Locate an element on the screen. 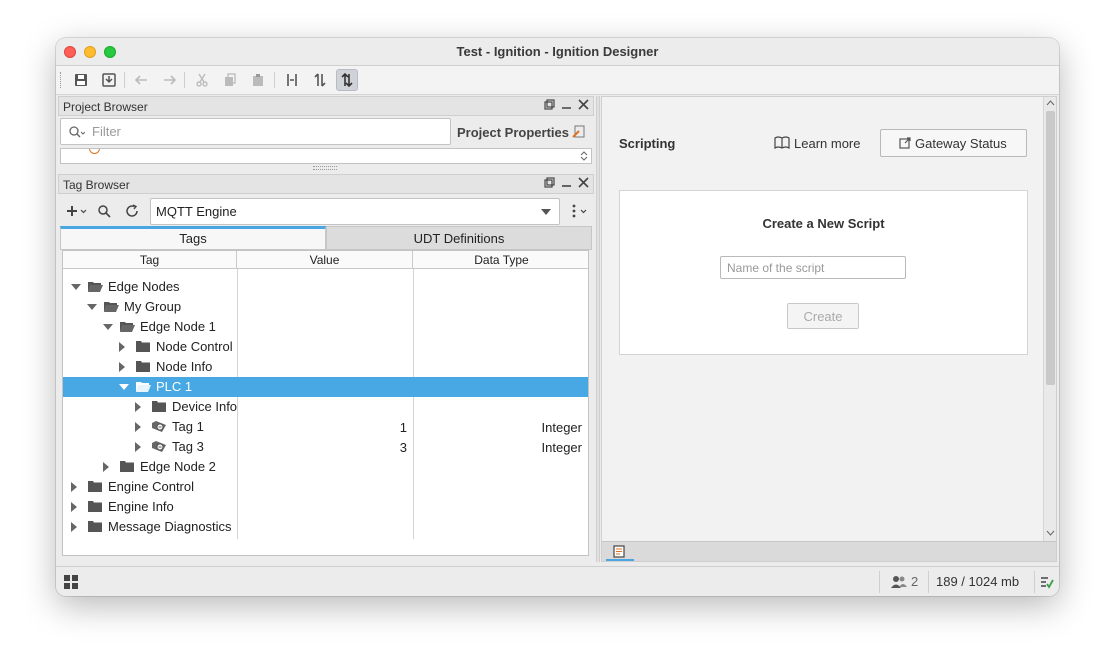 The image size is (1115, 670). project-properties-link: Project Properties is located at coordinates (521, 132).